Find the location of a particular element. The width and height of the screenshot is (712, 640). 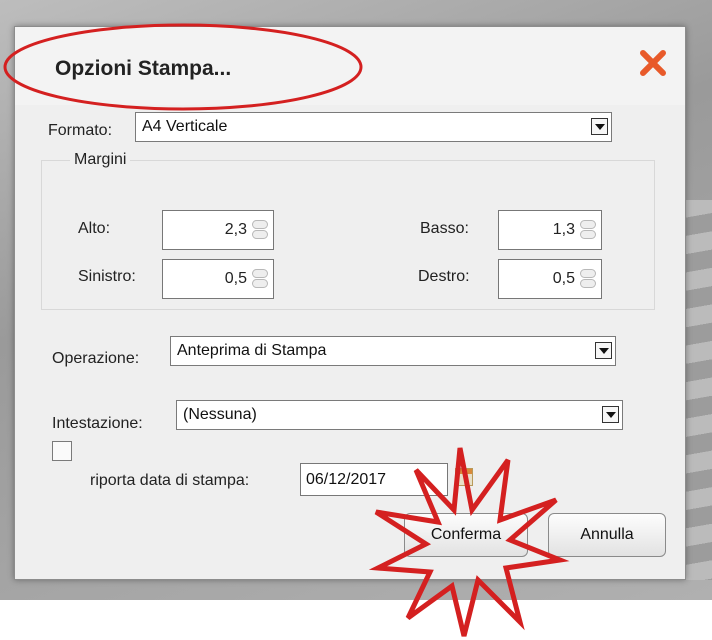

close-icon is located at coordinates (653, 63).